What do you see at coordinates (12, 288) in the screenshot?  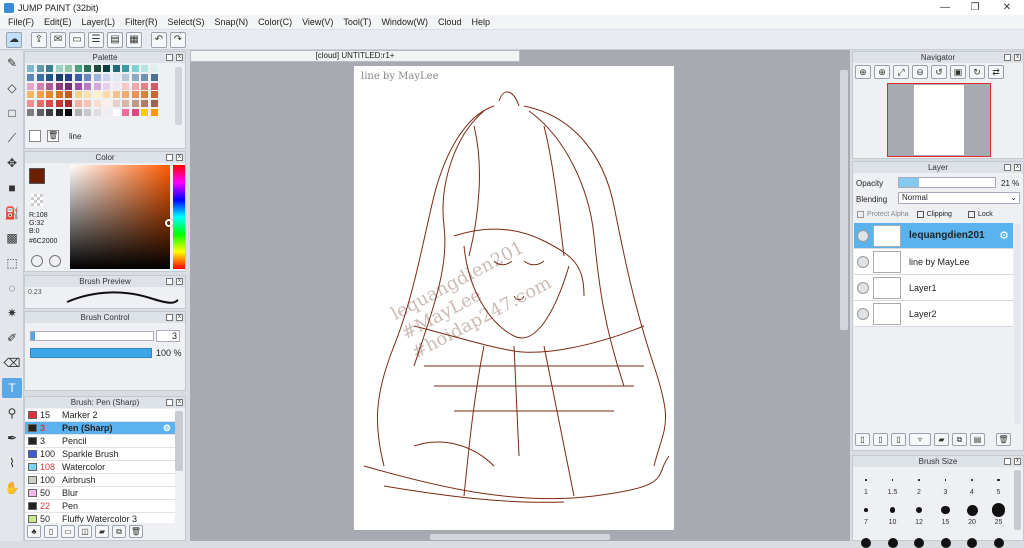 I see `lasso-tool-icon: ◌` at bounding box center [12, 288].